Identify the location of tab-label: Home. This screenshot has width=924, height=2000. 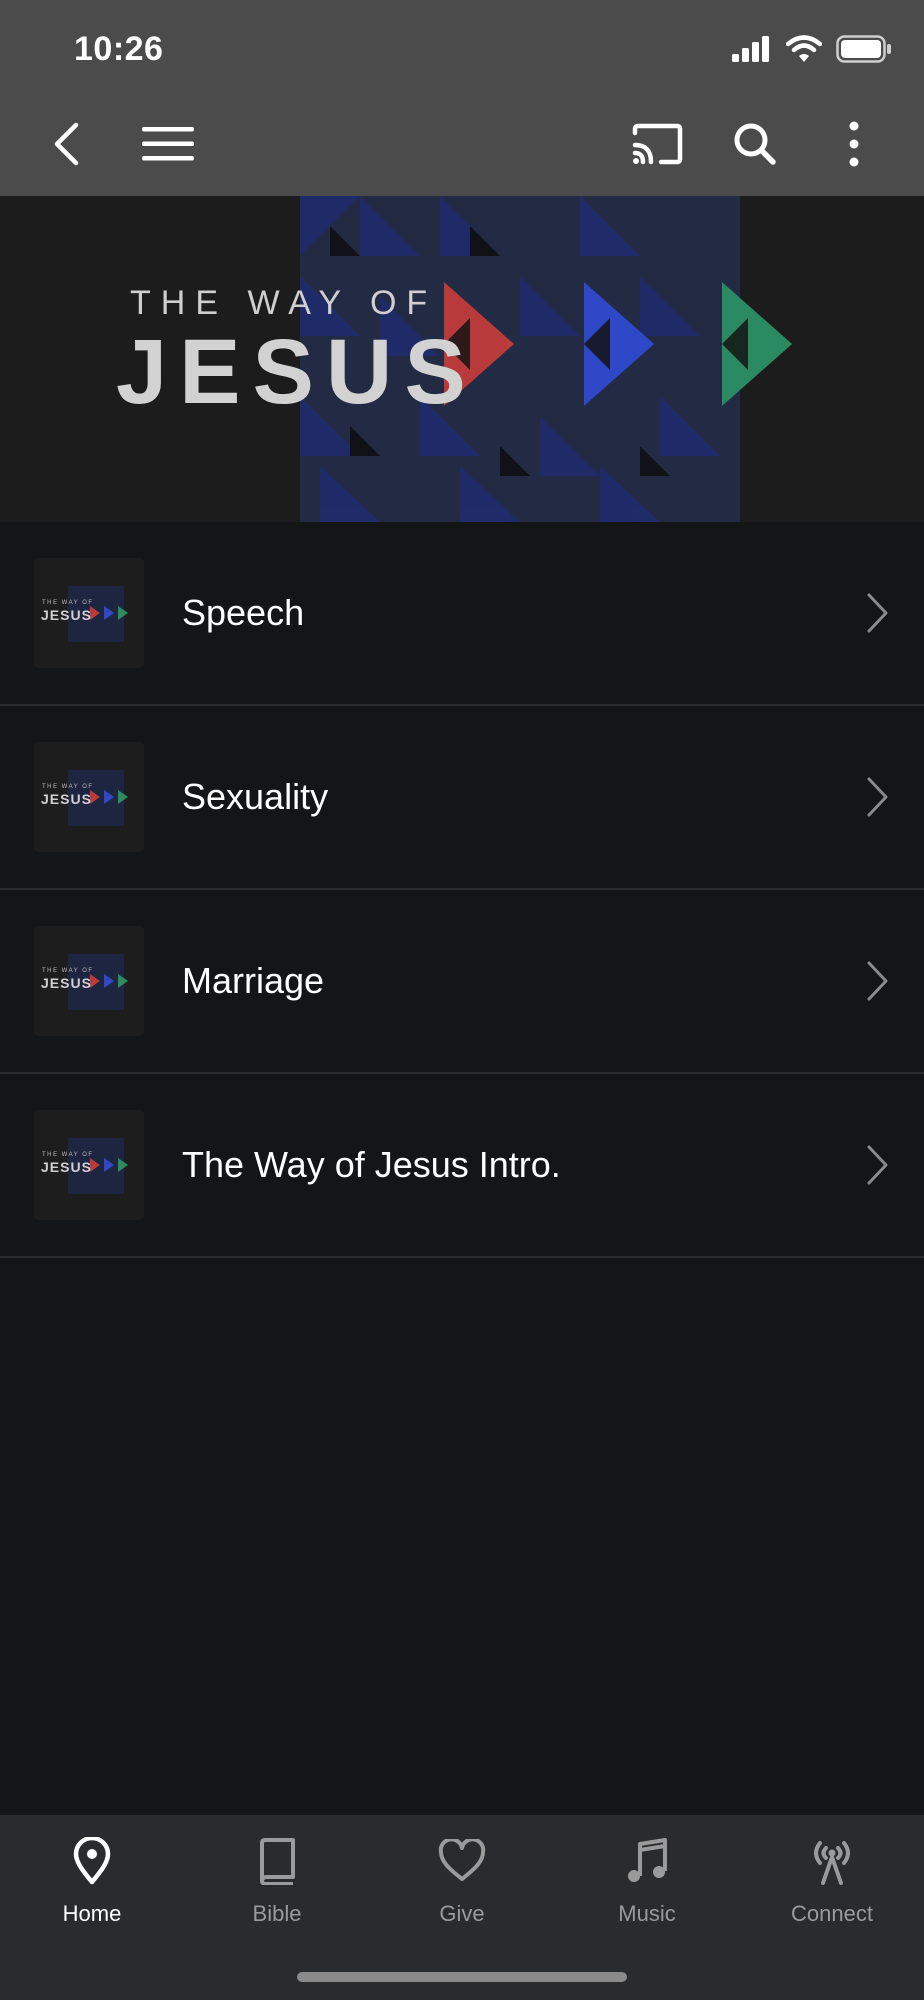
(92, 1913).